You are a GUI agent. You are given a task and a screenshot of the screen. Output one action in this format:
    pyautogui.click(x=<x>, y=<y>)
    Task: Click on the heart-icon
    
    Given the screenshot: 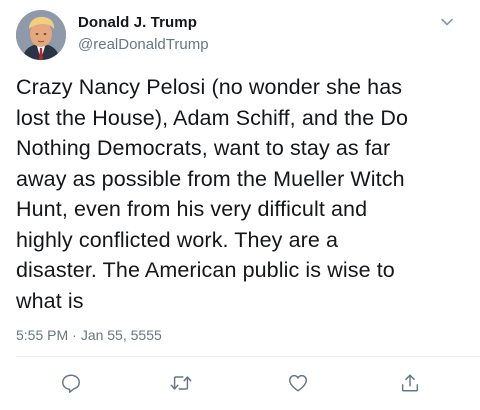 What is the action you would take?
    pyautogui.click(x=298, y=383)
    